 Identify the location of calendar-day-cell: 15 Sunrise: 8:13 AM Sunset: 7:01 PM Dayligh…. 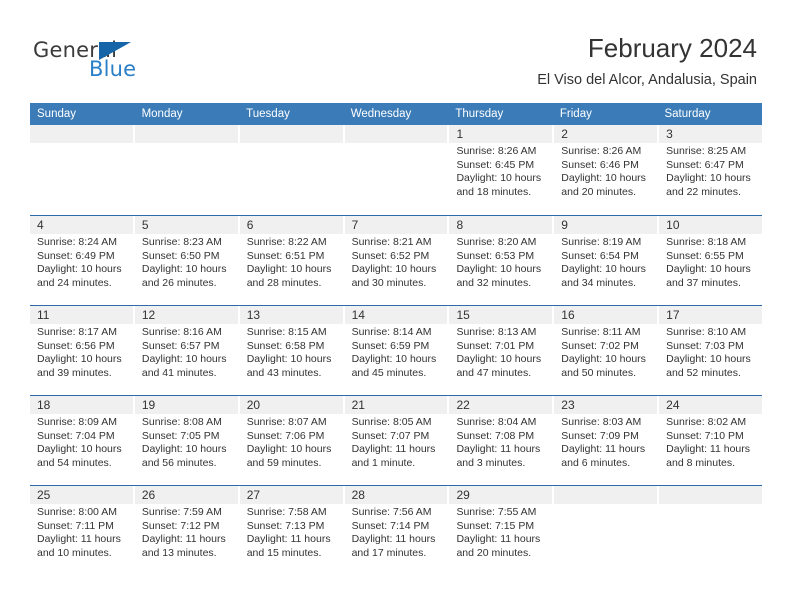
(501, 350).